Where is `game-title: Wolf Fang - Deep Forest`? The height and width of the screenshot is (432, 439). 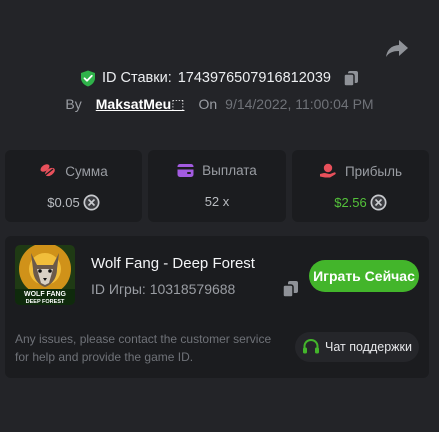
game-title: Wolf Fang - Deep Forest is located at coordinates (173, 263).